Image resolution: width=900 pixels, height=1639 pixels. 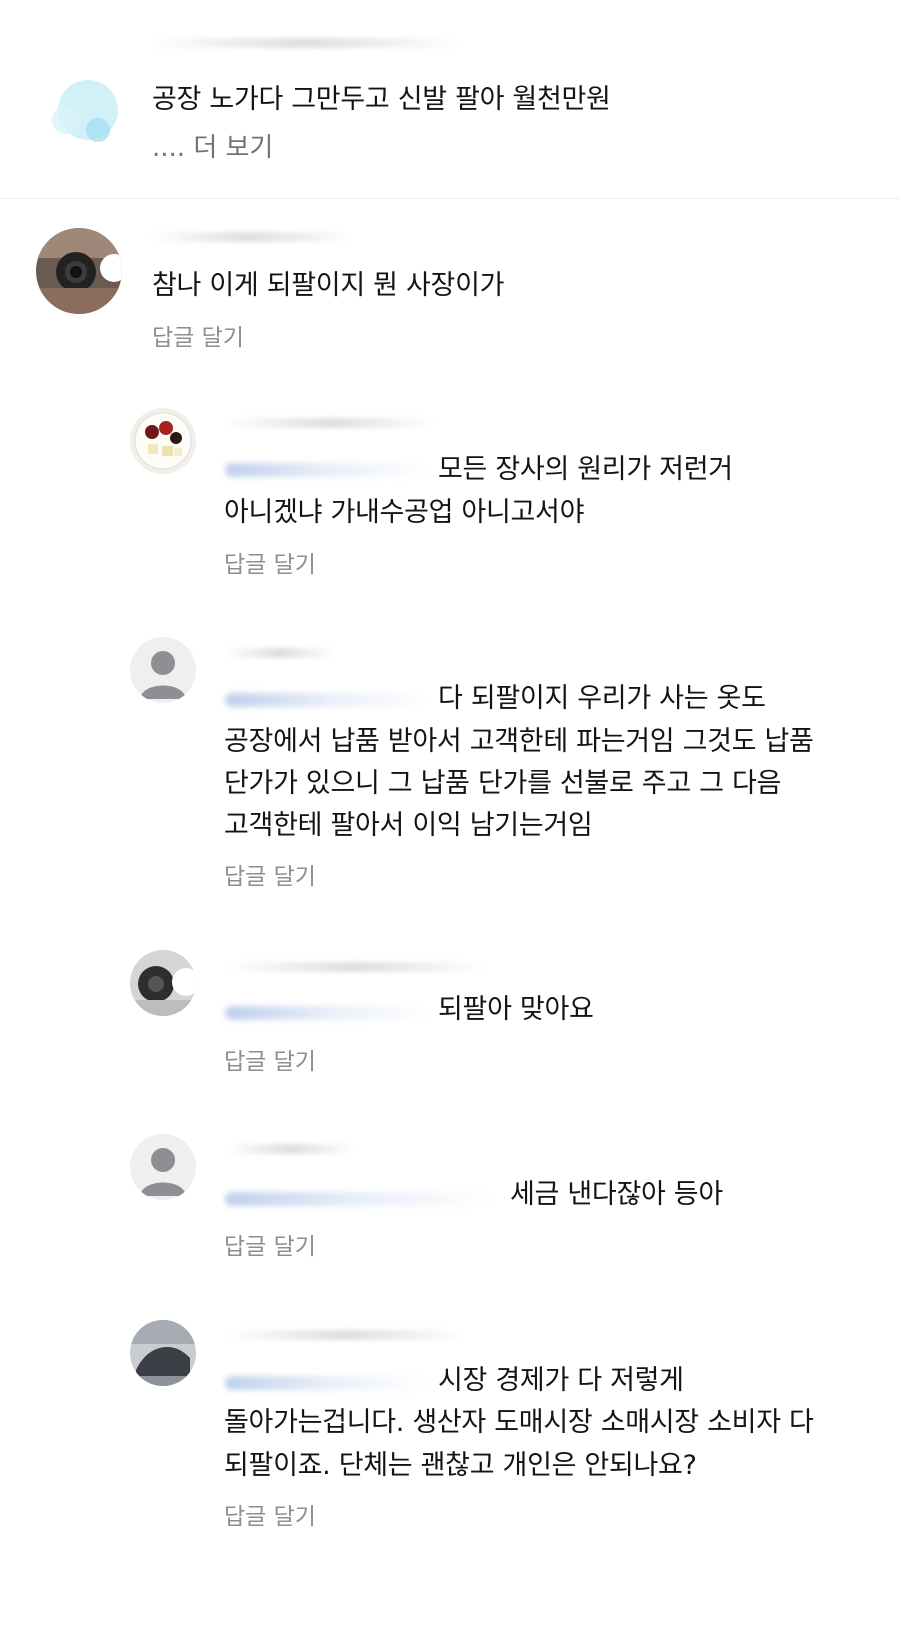 I want to click on reply-text-line: 세금 낸다잖아 등아, so click(x=616, y=1194).